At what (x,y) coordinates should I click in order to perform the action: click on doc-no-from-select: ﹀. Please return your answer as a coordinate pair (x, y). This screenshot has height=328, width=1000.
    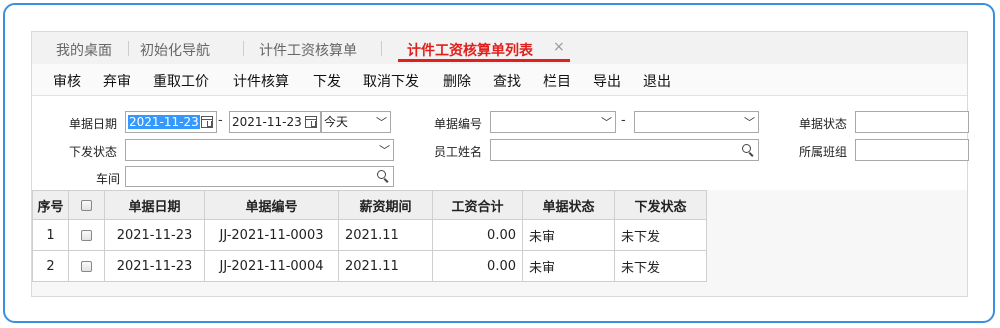
    Looking at the image, I should click on (553, 122).